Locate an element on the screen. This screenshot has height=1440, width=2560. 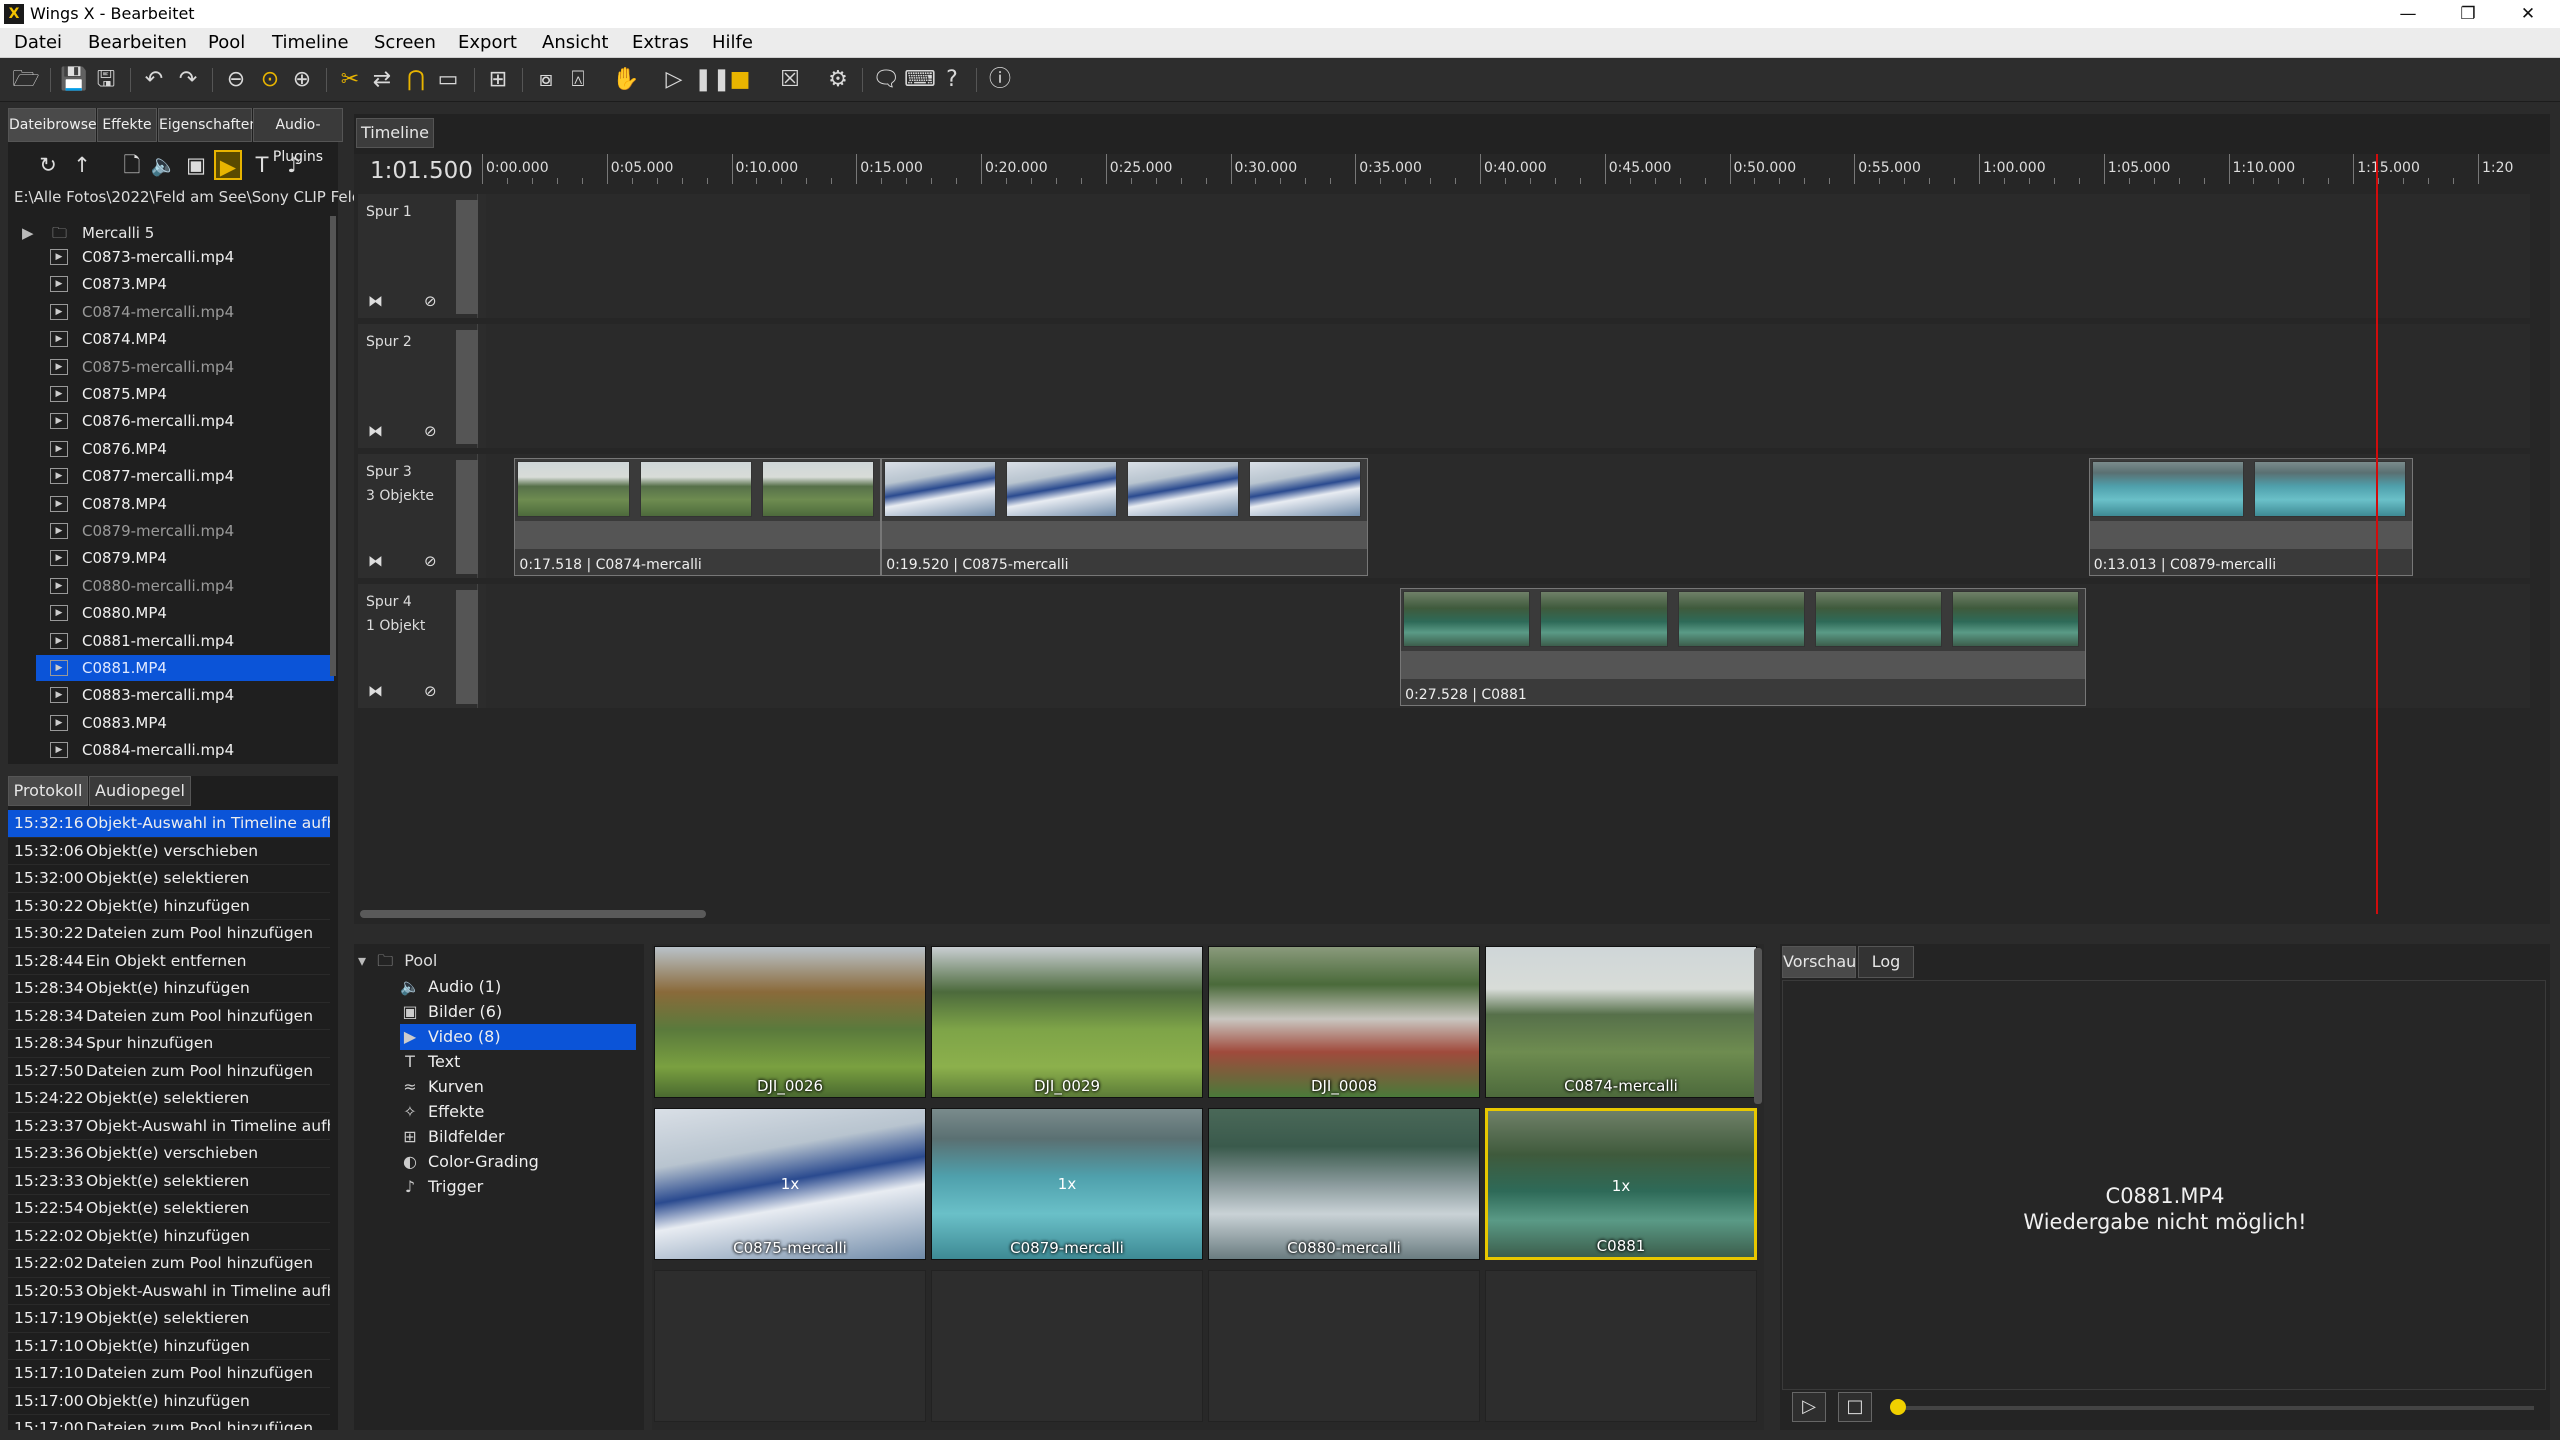
pool-media-item: 1x C0881 is located at coordinates (1621, 1184).